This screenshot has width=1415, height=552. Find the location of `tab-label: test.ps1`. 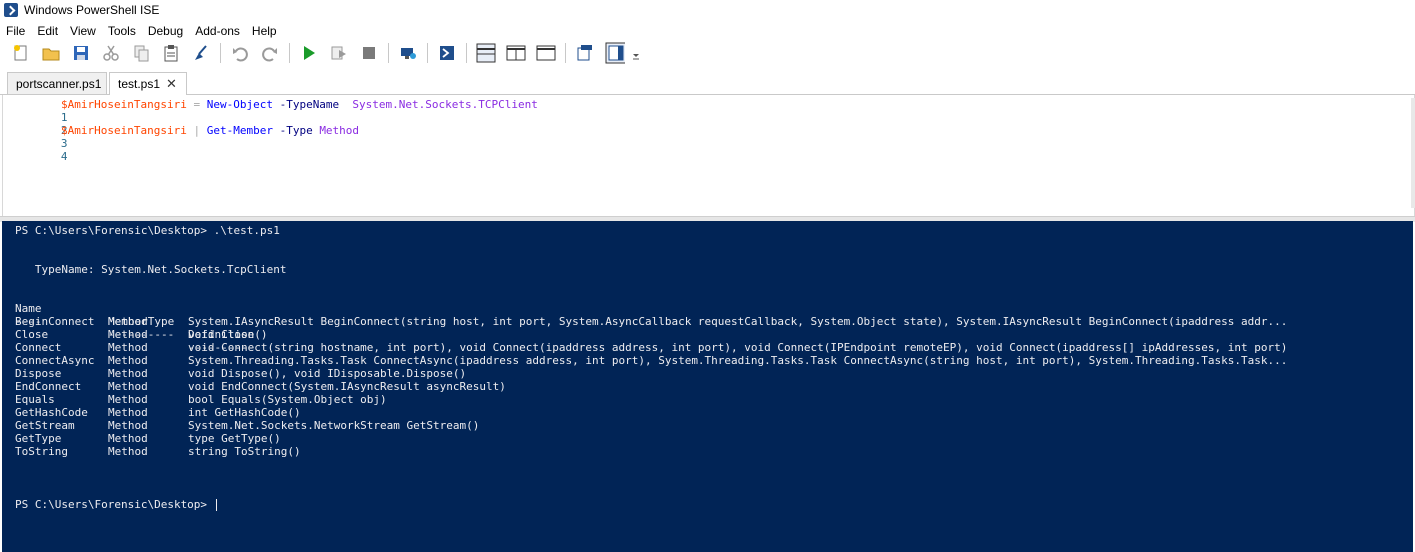

tab-label: test.ps1 is located at coordinates (139, 84).